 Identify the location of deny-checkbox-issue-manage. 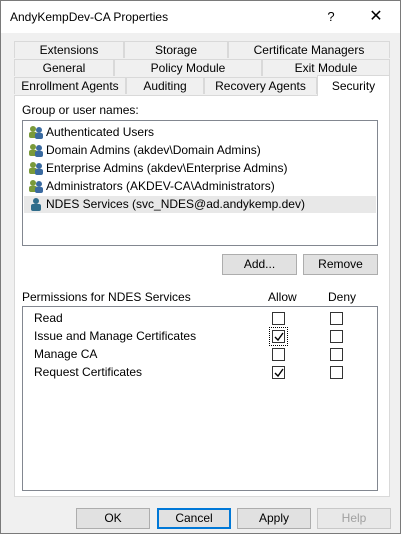
(336, 336).